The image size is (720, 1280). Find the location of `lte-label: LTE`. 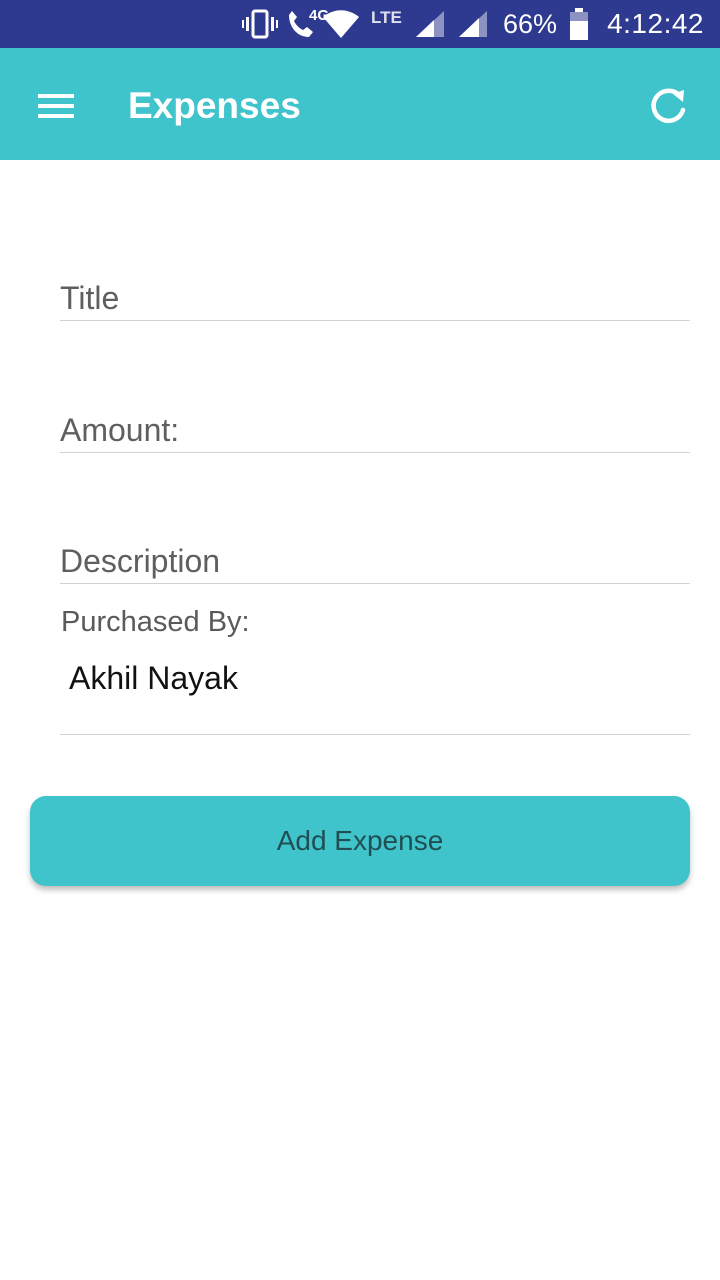

lte-label: LTE is located at coordinates (386, 17).